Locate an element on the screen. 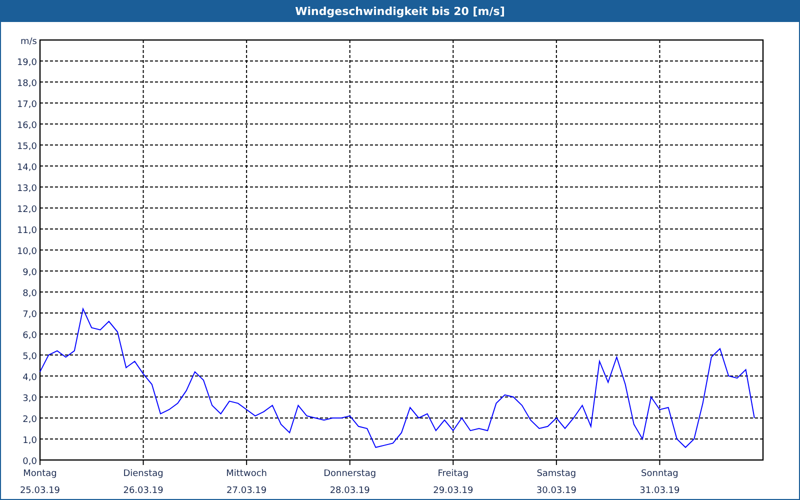 The image size is (800, 500). axis-tick-label: 9,0 is located at coordinates (29, 273).